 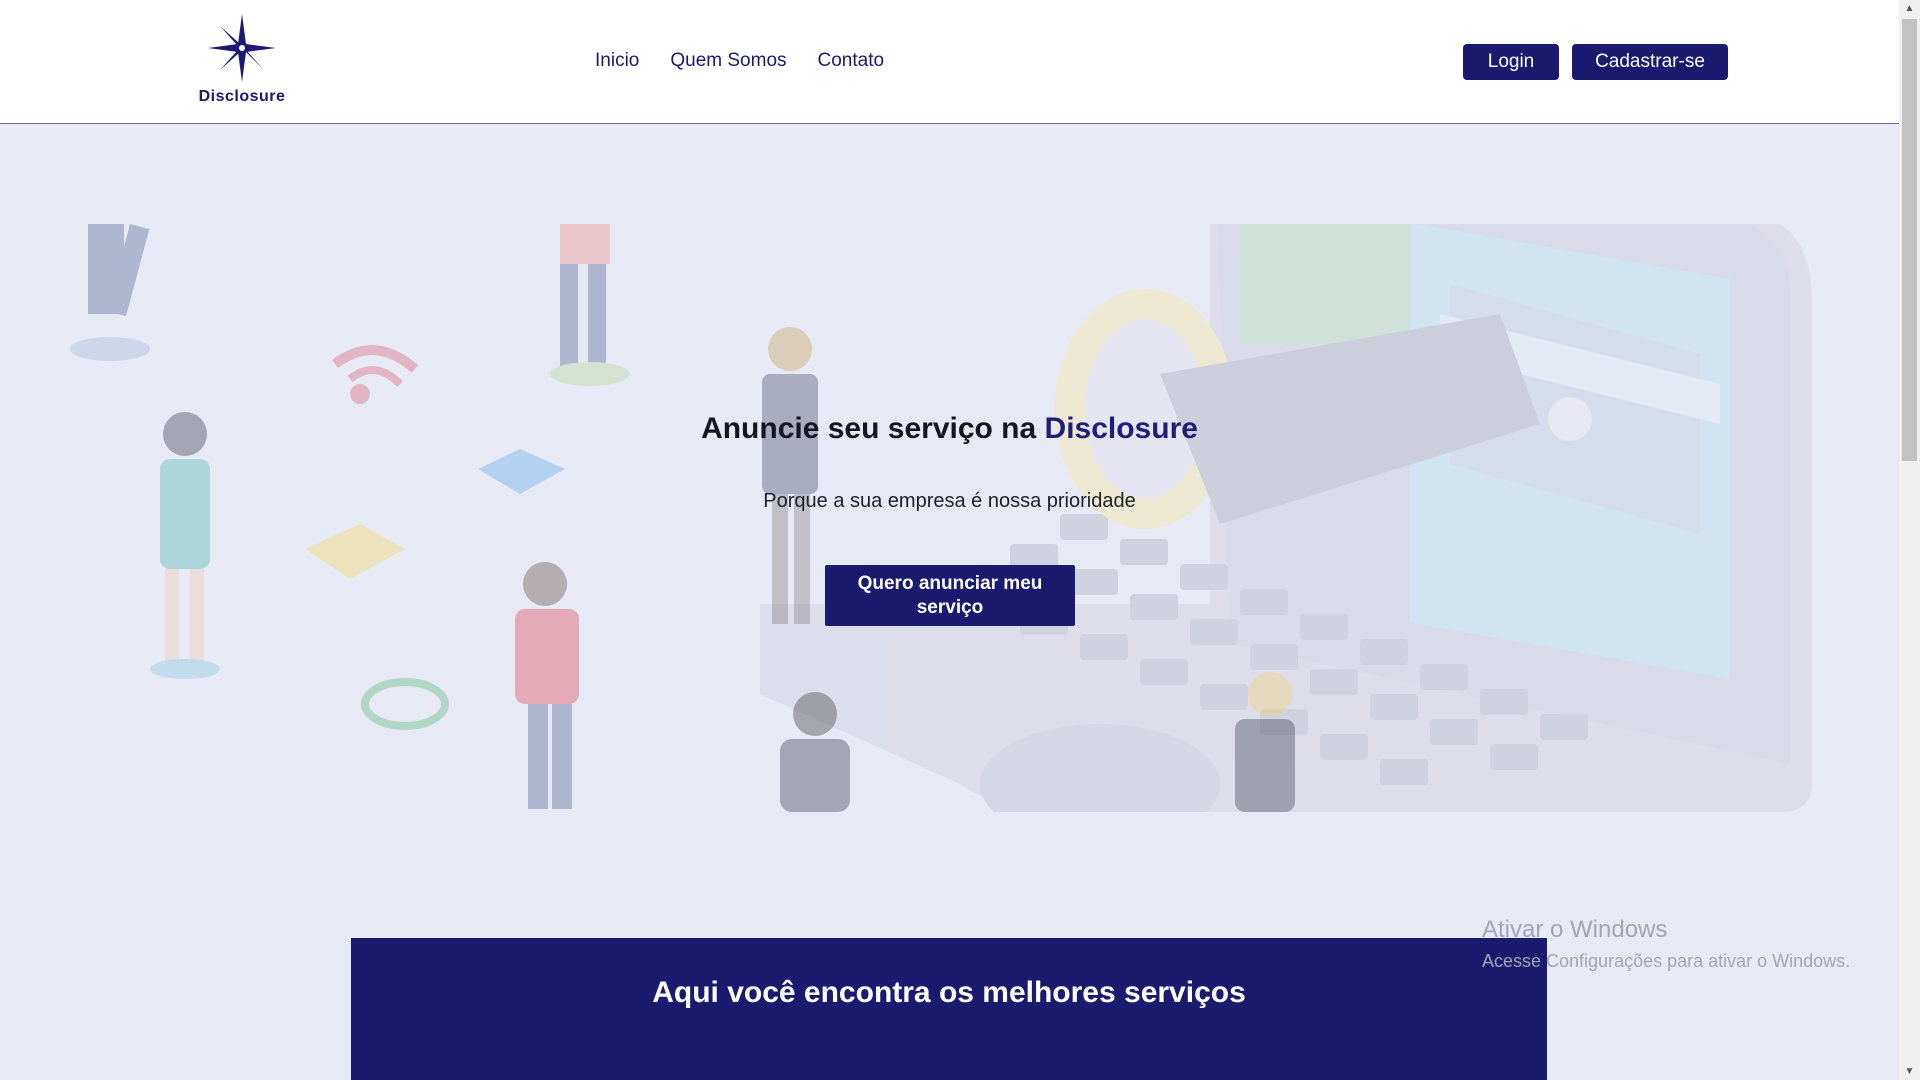 I want to click on main-nav: Inicio Quem Somos Contato, so click(x=739, y=61).